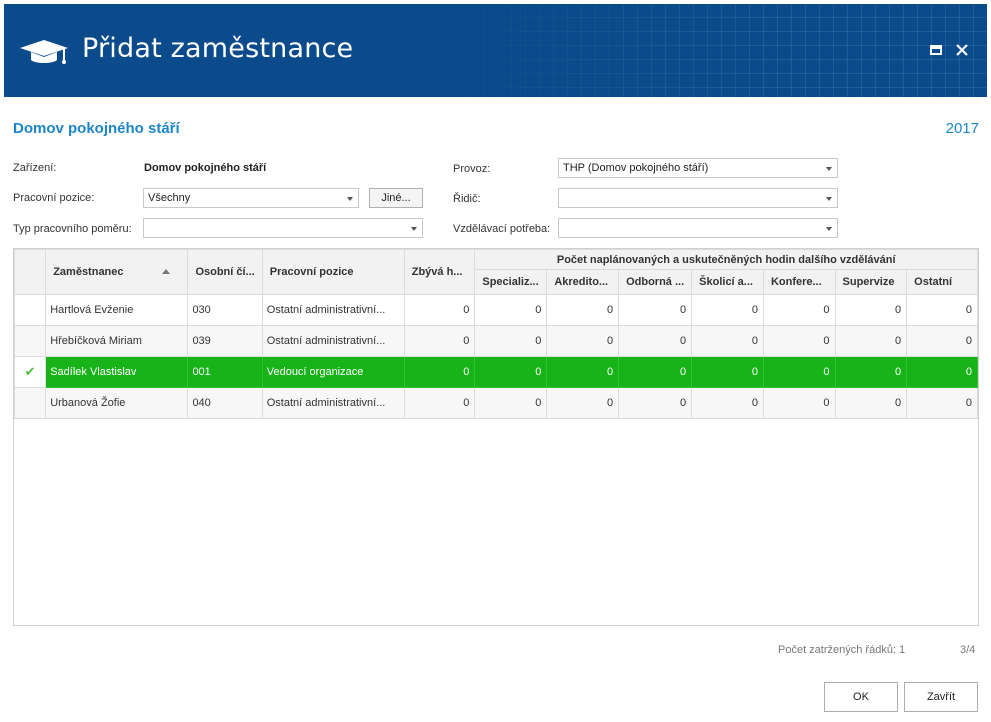  What do you see at coordinates (698, 228) in the screenshot?
I see `vzdelavaci-select` at bounding box center [698, 228].